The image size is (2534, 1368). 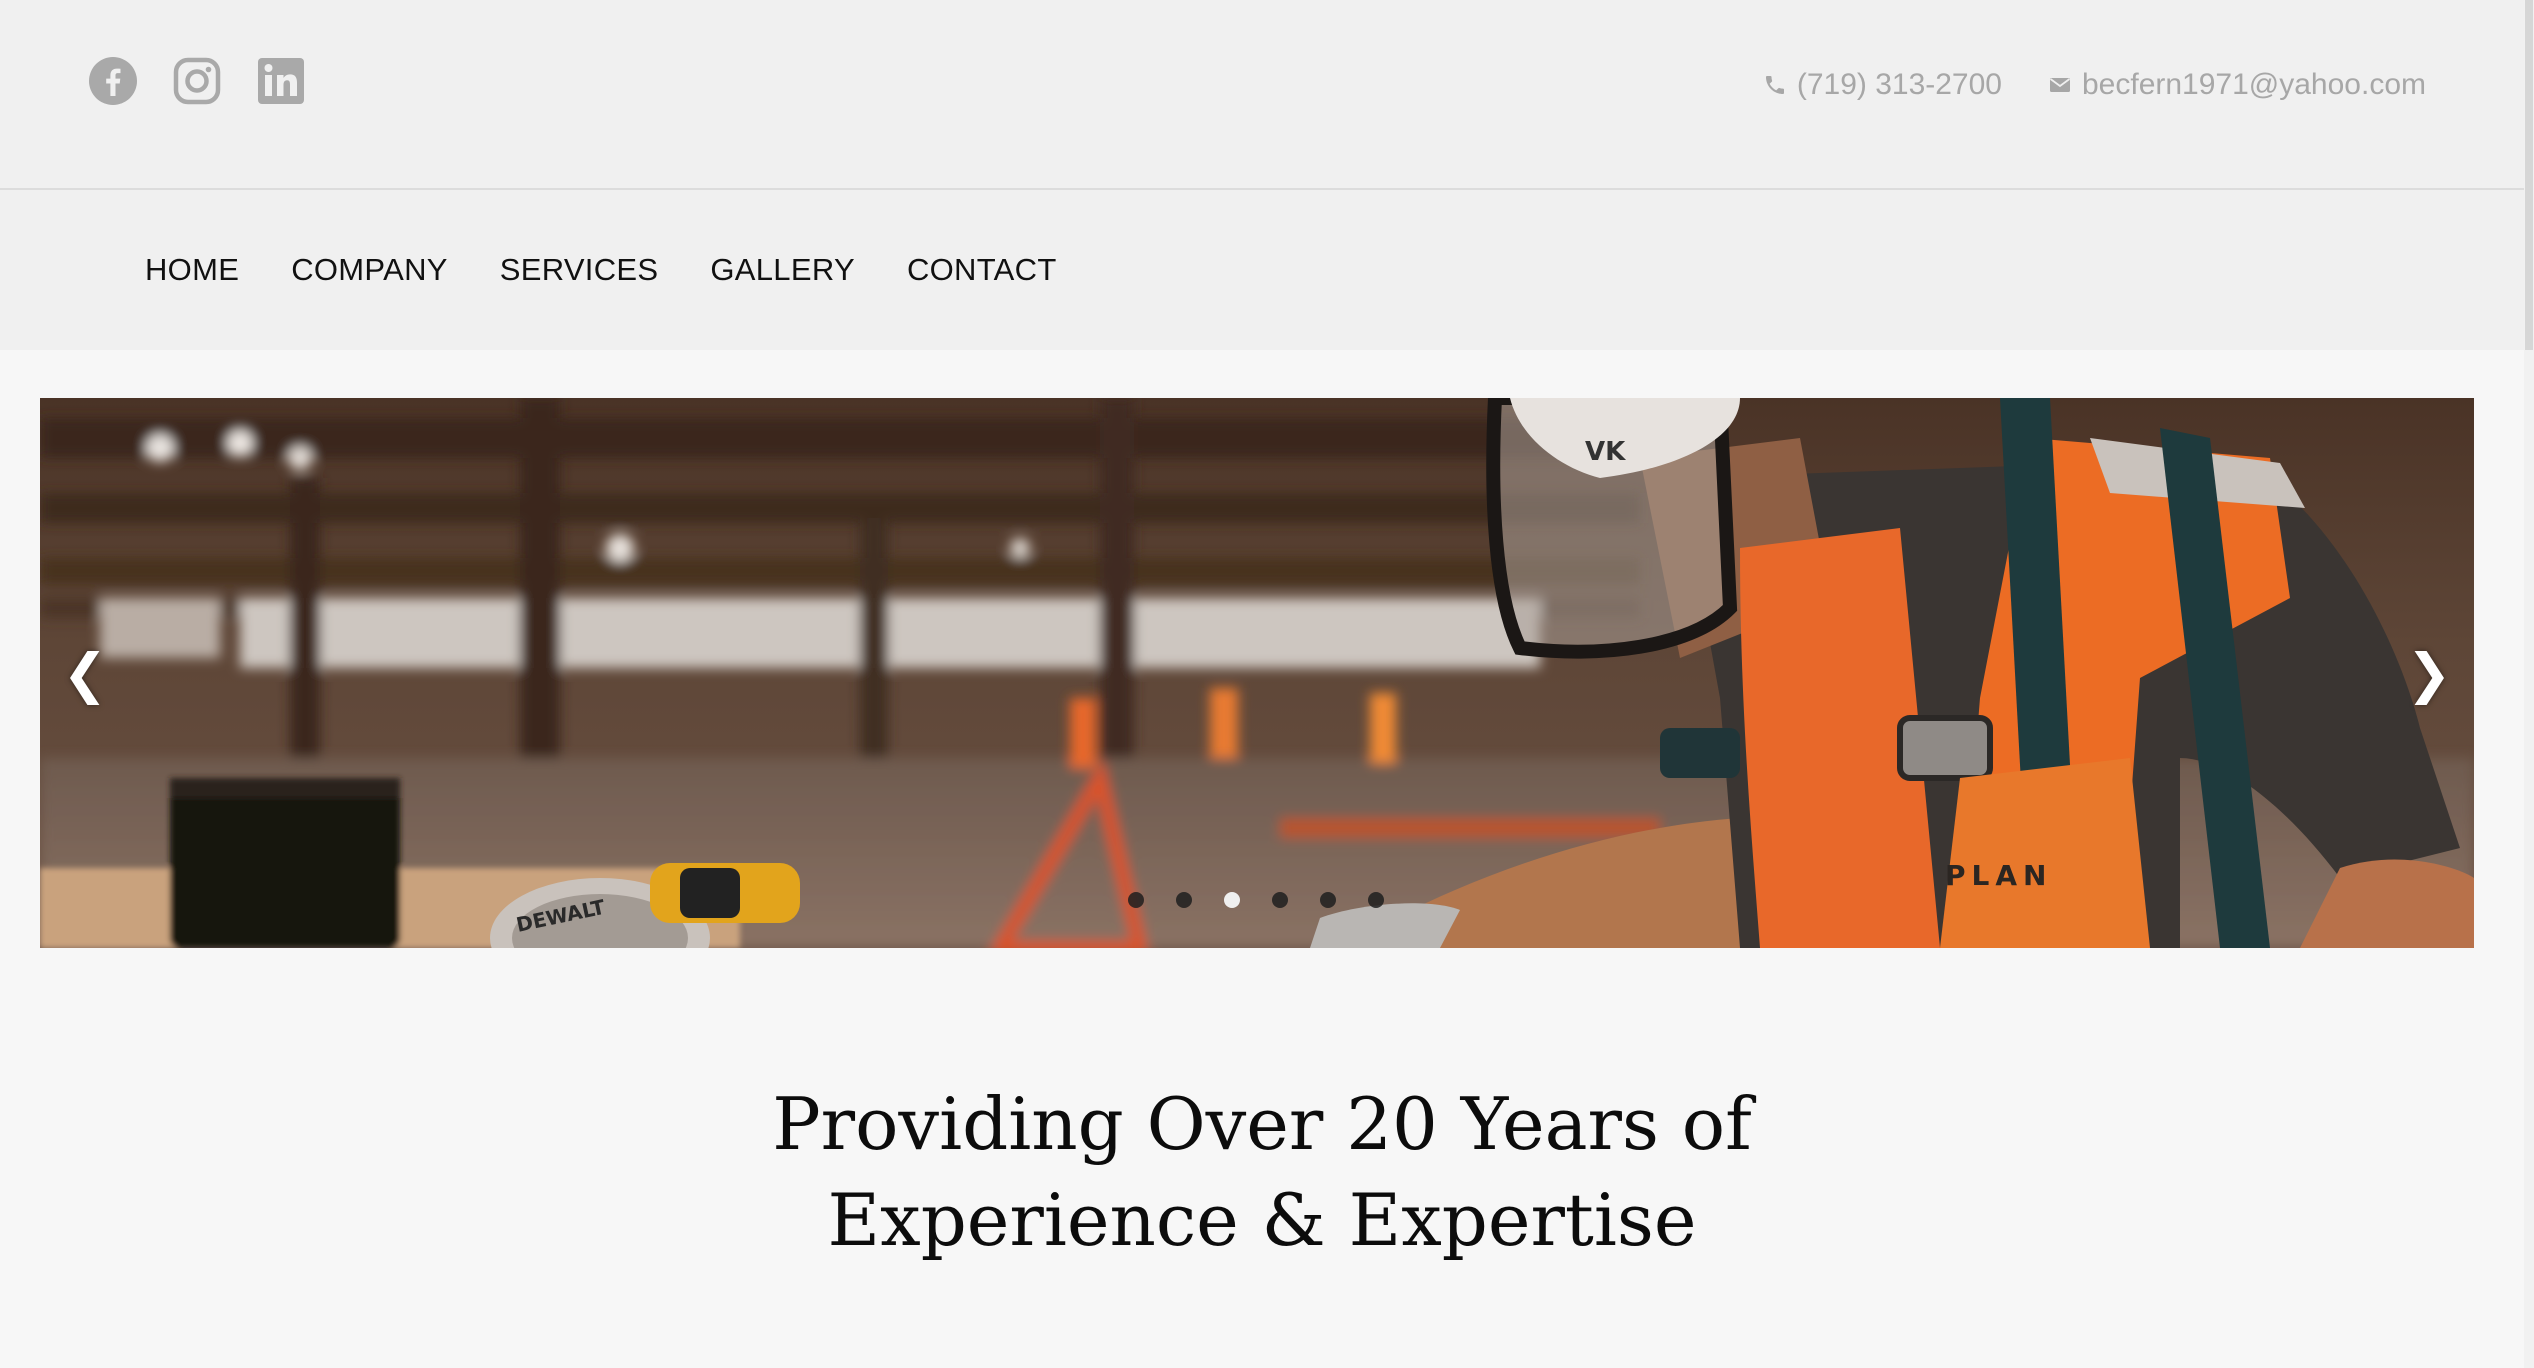 I want to click on slider-next-button: ❯, so click(x=2429, y=673).